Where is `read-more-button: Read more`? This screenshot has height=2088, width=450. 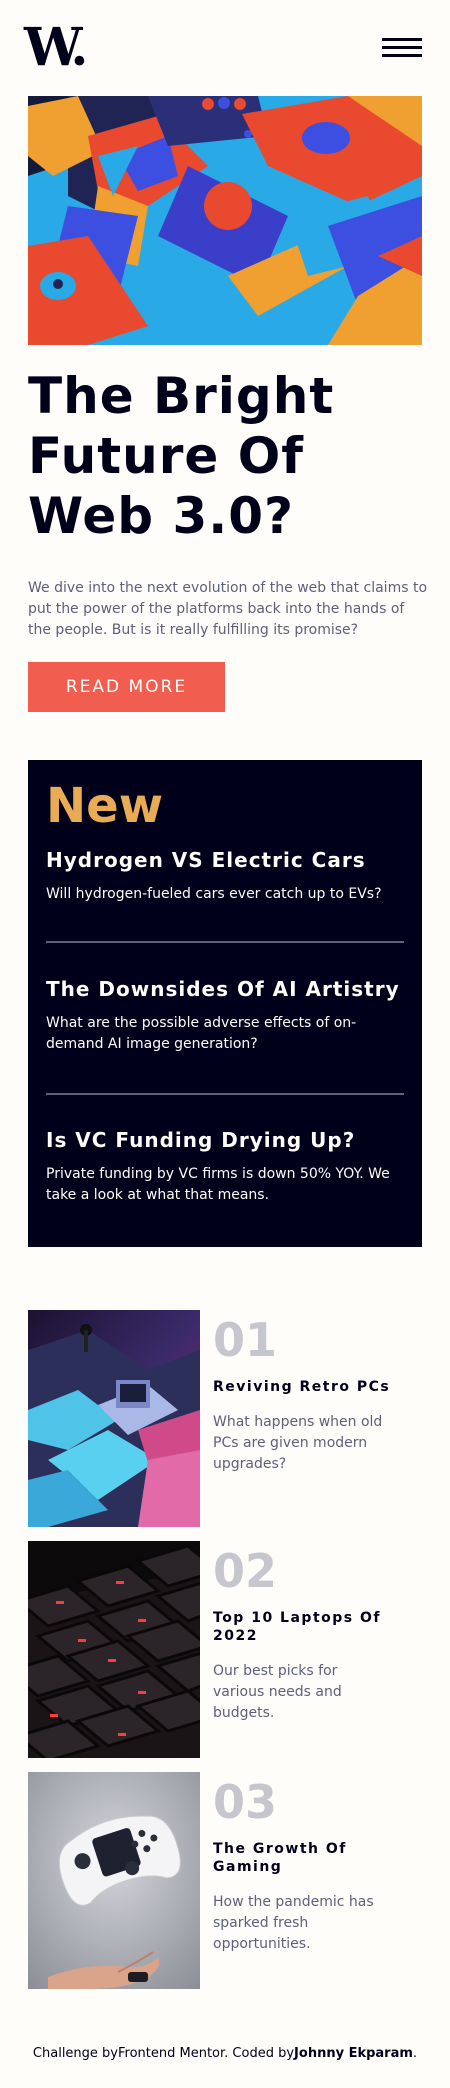
read-more-button: Read more is located at coordinates (126, 687).